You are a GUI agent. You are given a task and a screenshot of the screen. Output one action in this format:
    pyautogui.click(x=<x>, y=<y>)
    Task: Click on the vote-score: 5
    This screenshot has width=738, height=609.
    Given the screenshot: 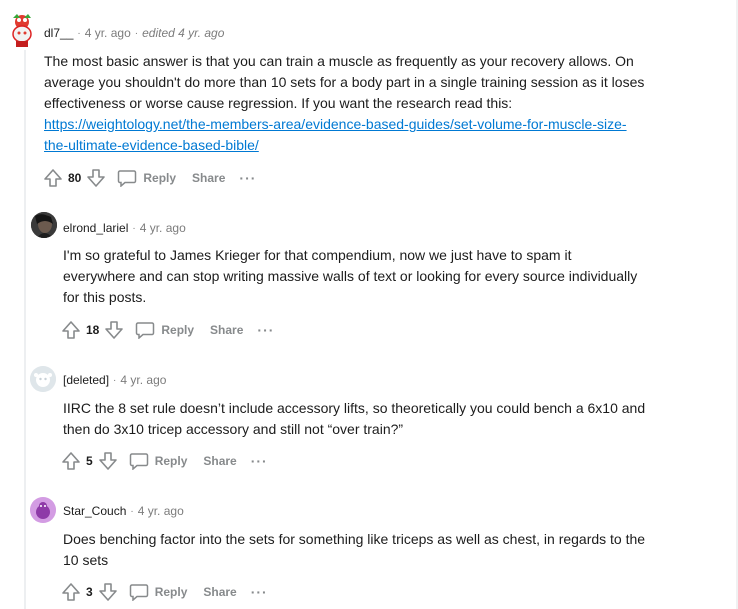 What is the action you would take?
    pyautogui.click(x=89, y=461)
    